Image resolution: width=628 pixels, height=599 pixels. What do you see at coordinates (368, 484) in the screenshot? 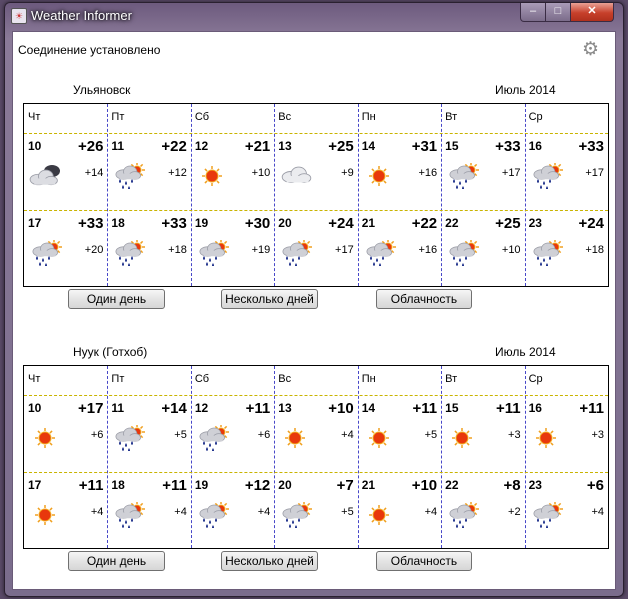
I see `day-number: 21` at bounding box center [368, 484].